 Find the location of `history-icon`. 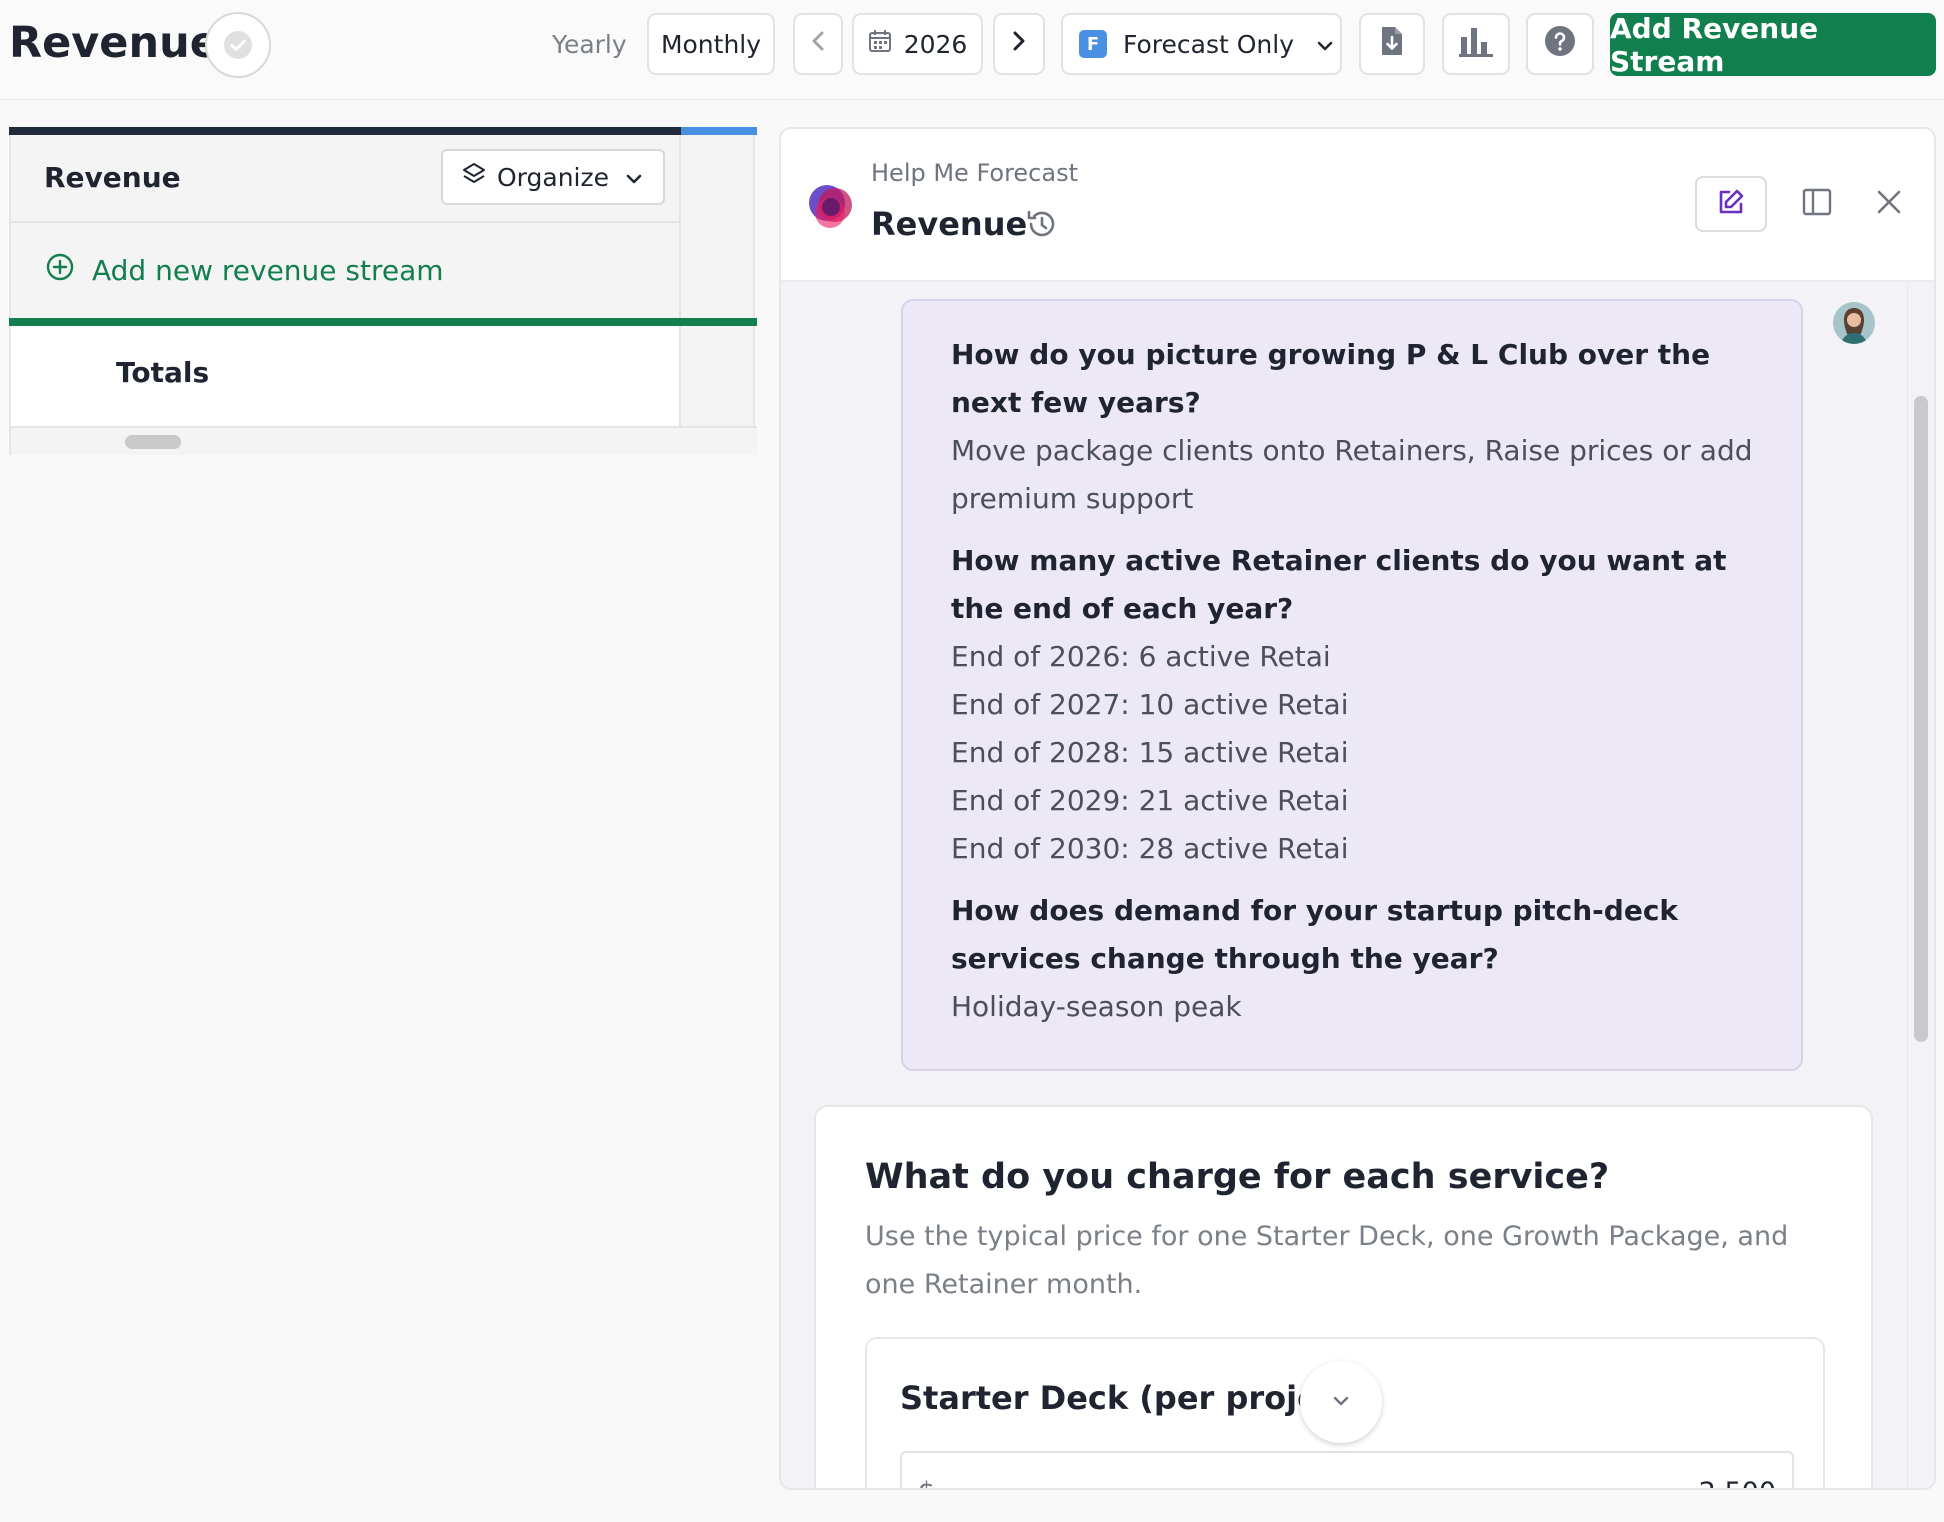

history-icon is located at coordinates (1042, 226).